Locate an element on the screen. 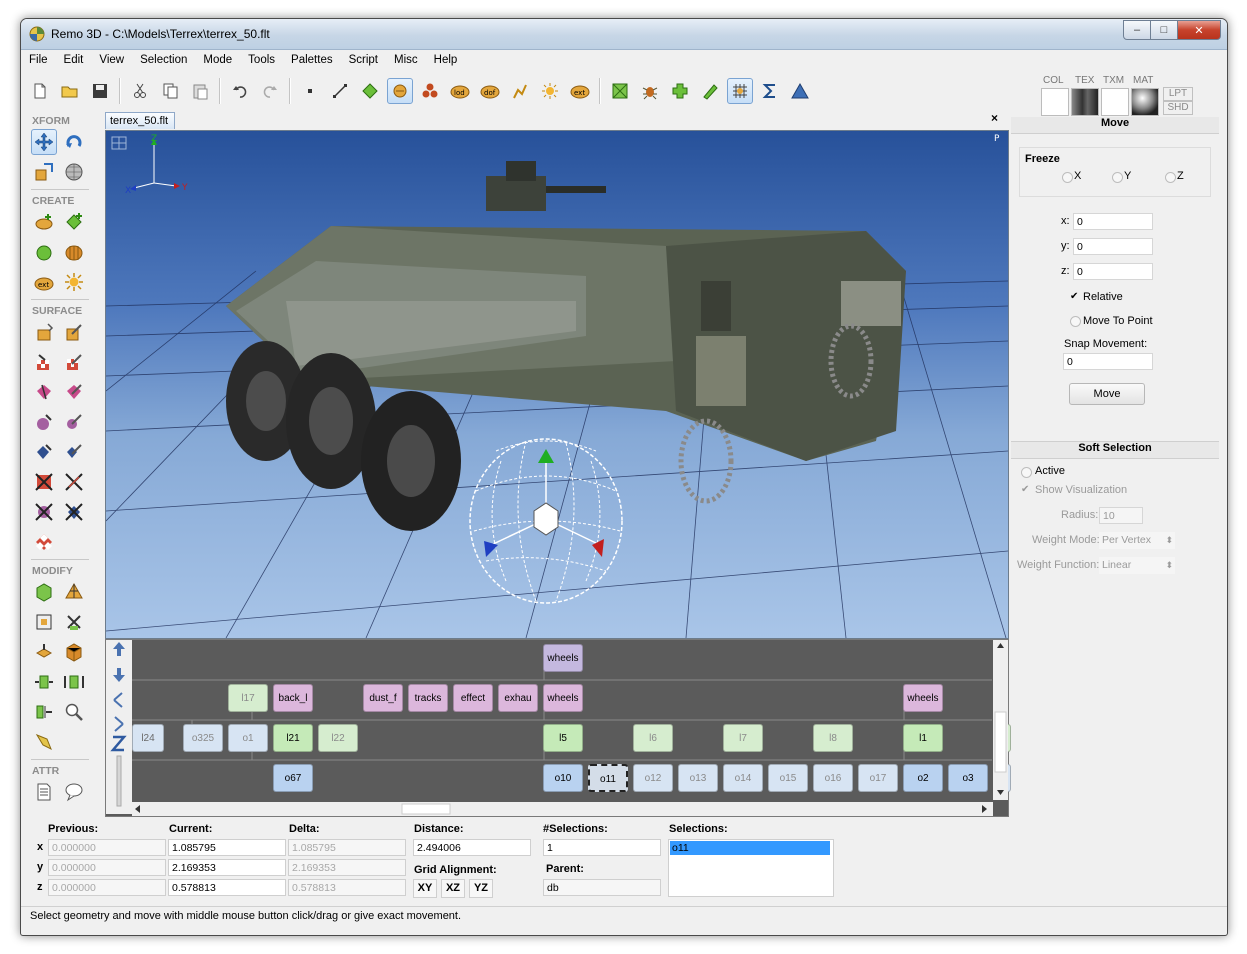 This screenshot has height=954, width=1247. select-face-button is located at coordinates (370, 91).